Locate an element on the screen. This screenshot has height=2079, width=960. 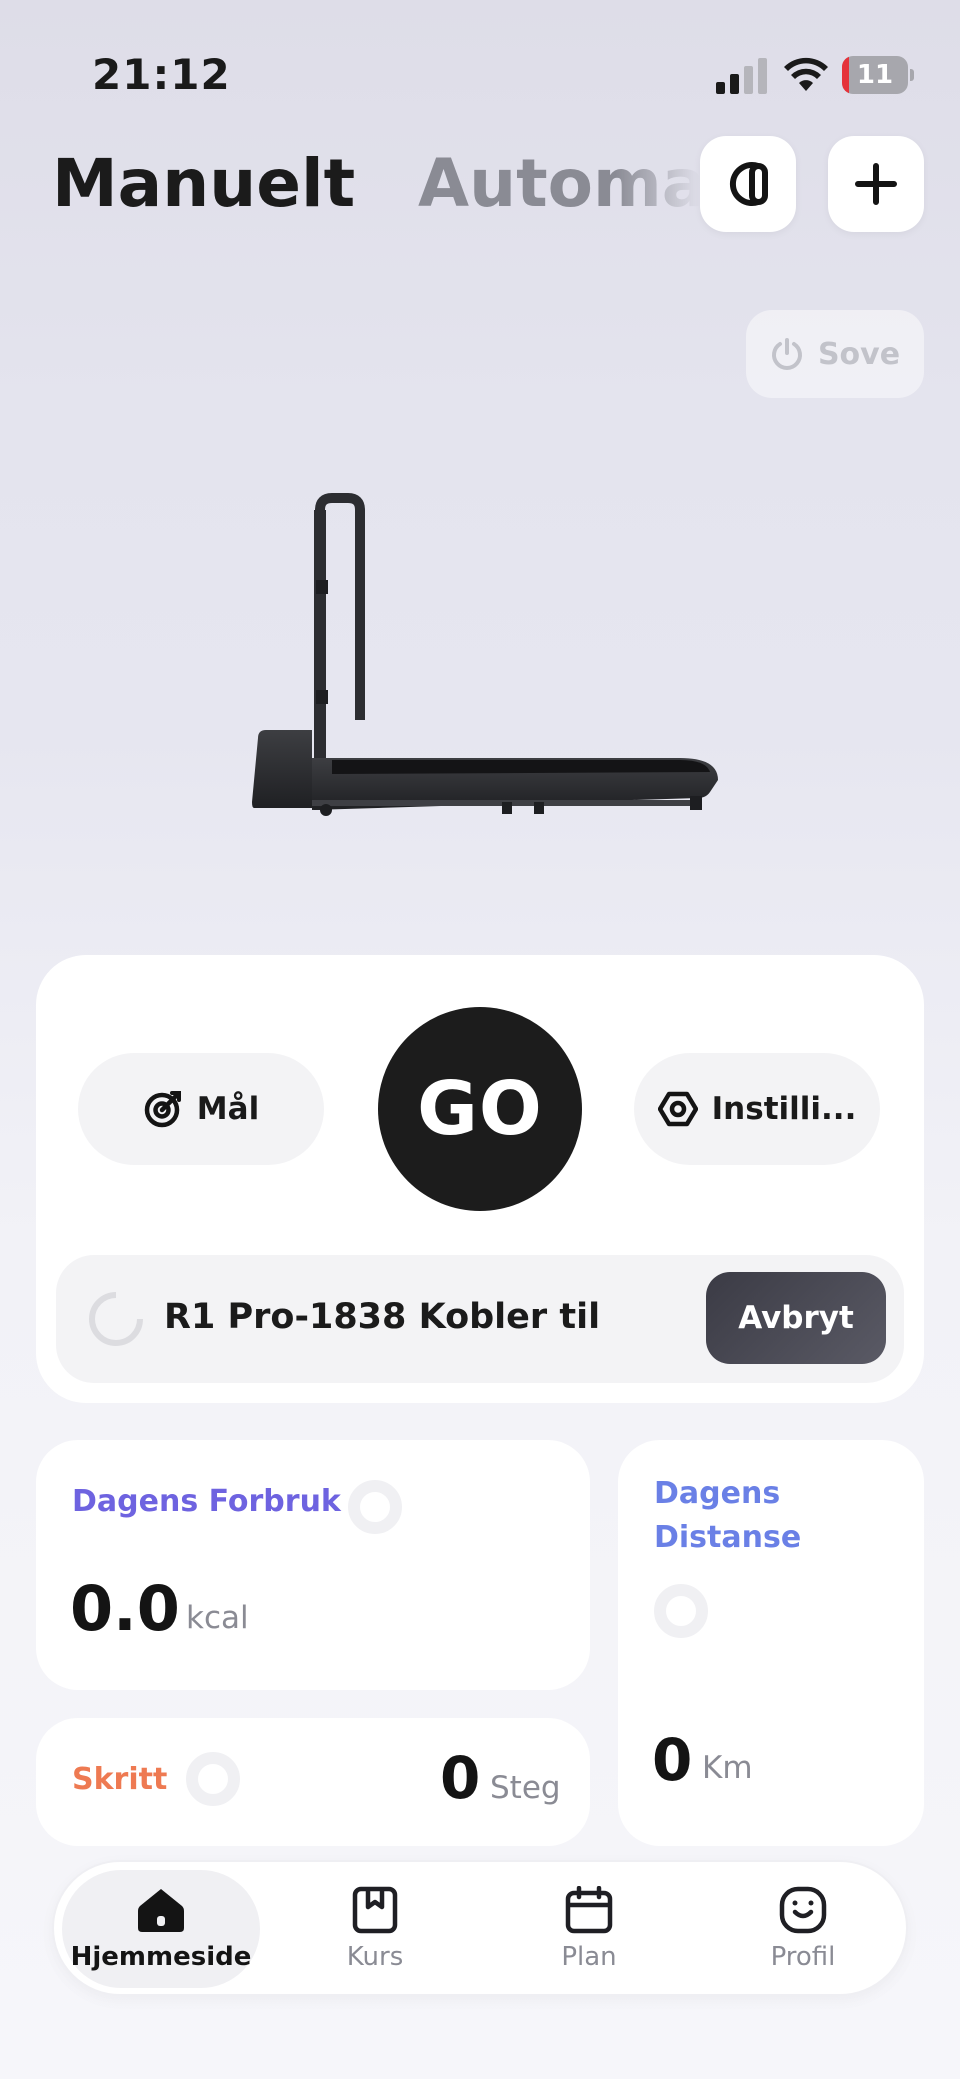
power-icon is located at coordinates (787, 354).